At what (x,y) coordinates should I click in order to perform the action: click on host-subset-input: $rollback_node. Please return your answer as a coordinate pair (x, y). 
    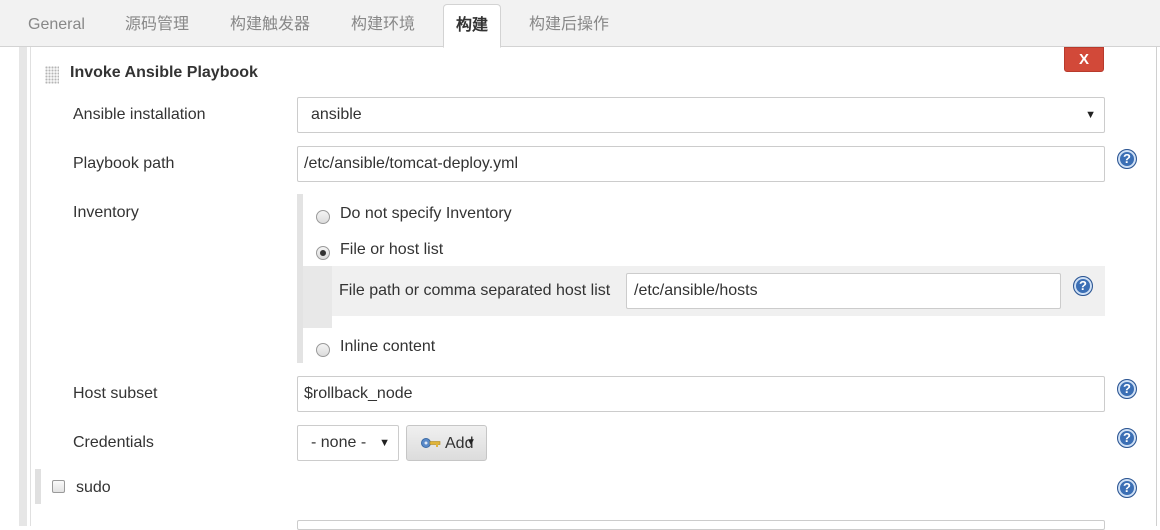
    Looking at the image, I should click on (701, 394).